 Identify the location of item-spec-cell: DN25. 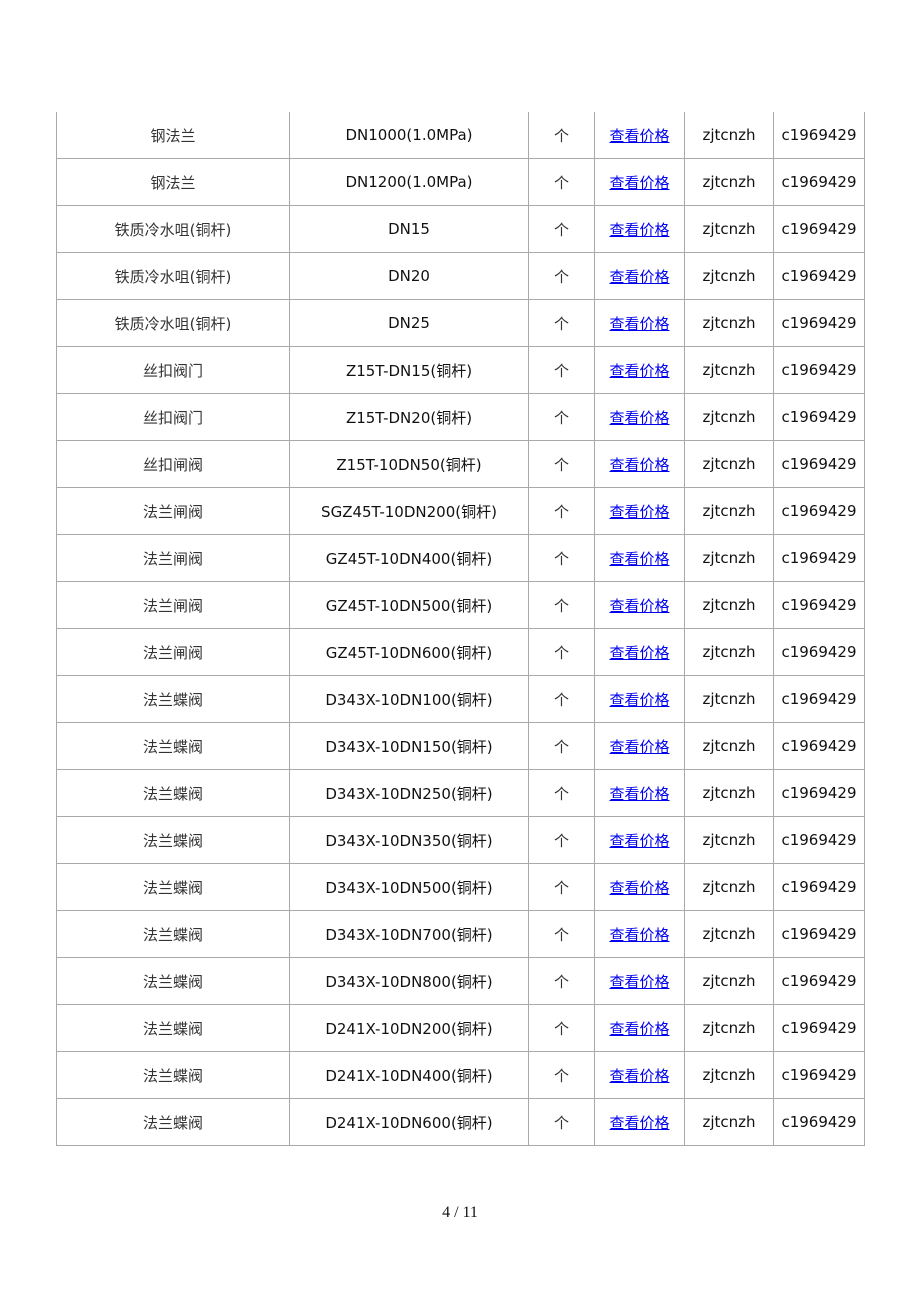
(409, 323).